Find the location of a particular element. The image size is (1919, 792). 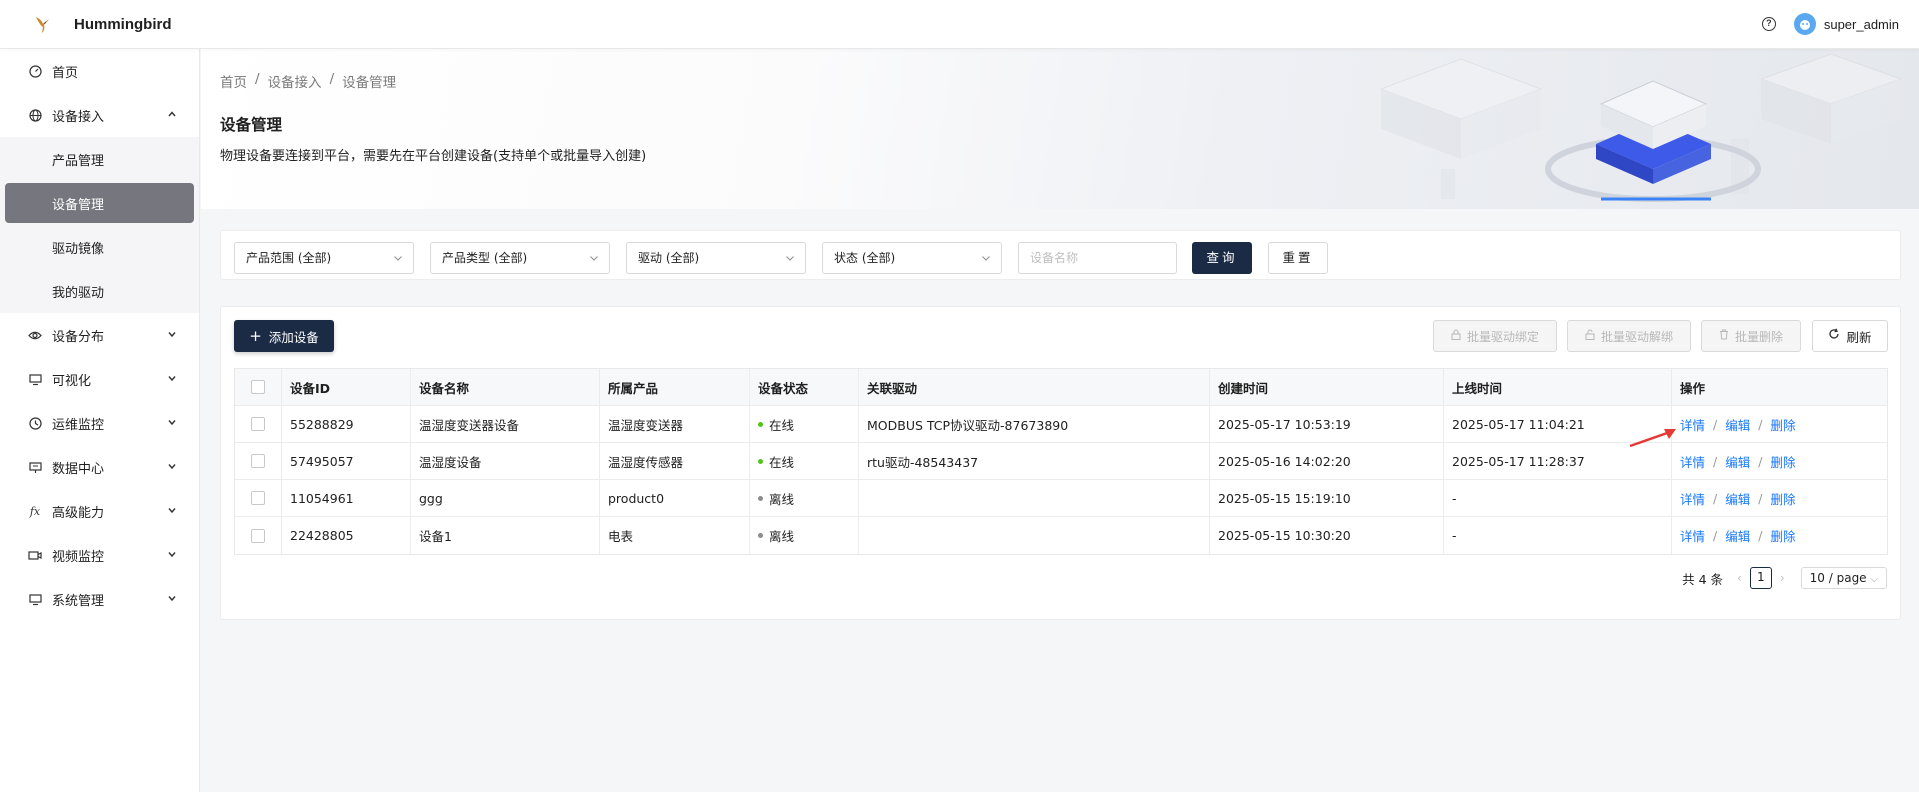

pagination-total: 共 4 条 is located at coordinates (1703, 579).